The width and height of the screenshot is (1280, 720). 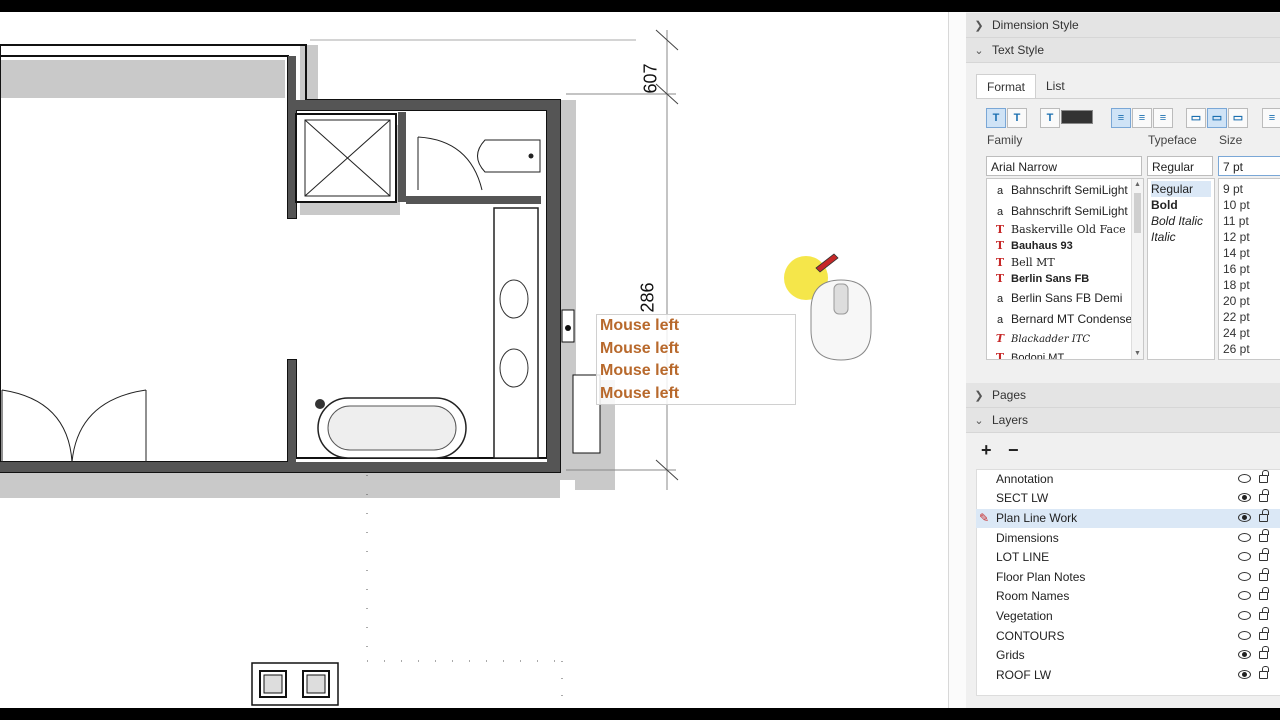 What do you see at coordinates (1142, 118) in the screenshot?
I see `align-center-icon: ≡` at bounding box center [1142, 118].